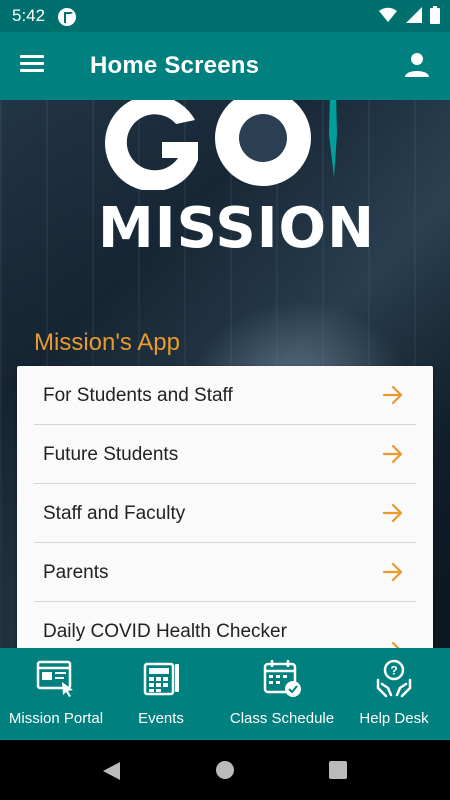  What do you see at coordinates (67, 17) in the screenshot?
I see `notification-p-icon` at bounding box center [67, 17].